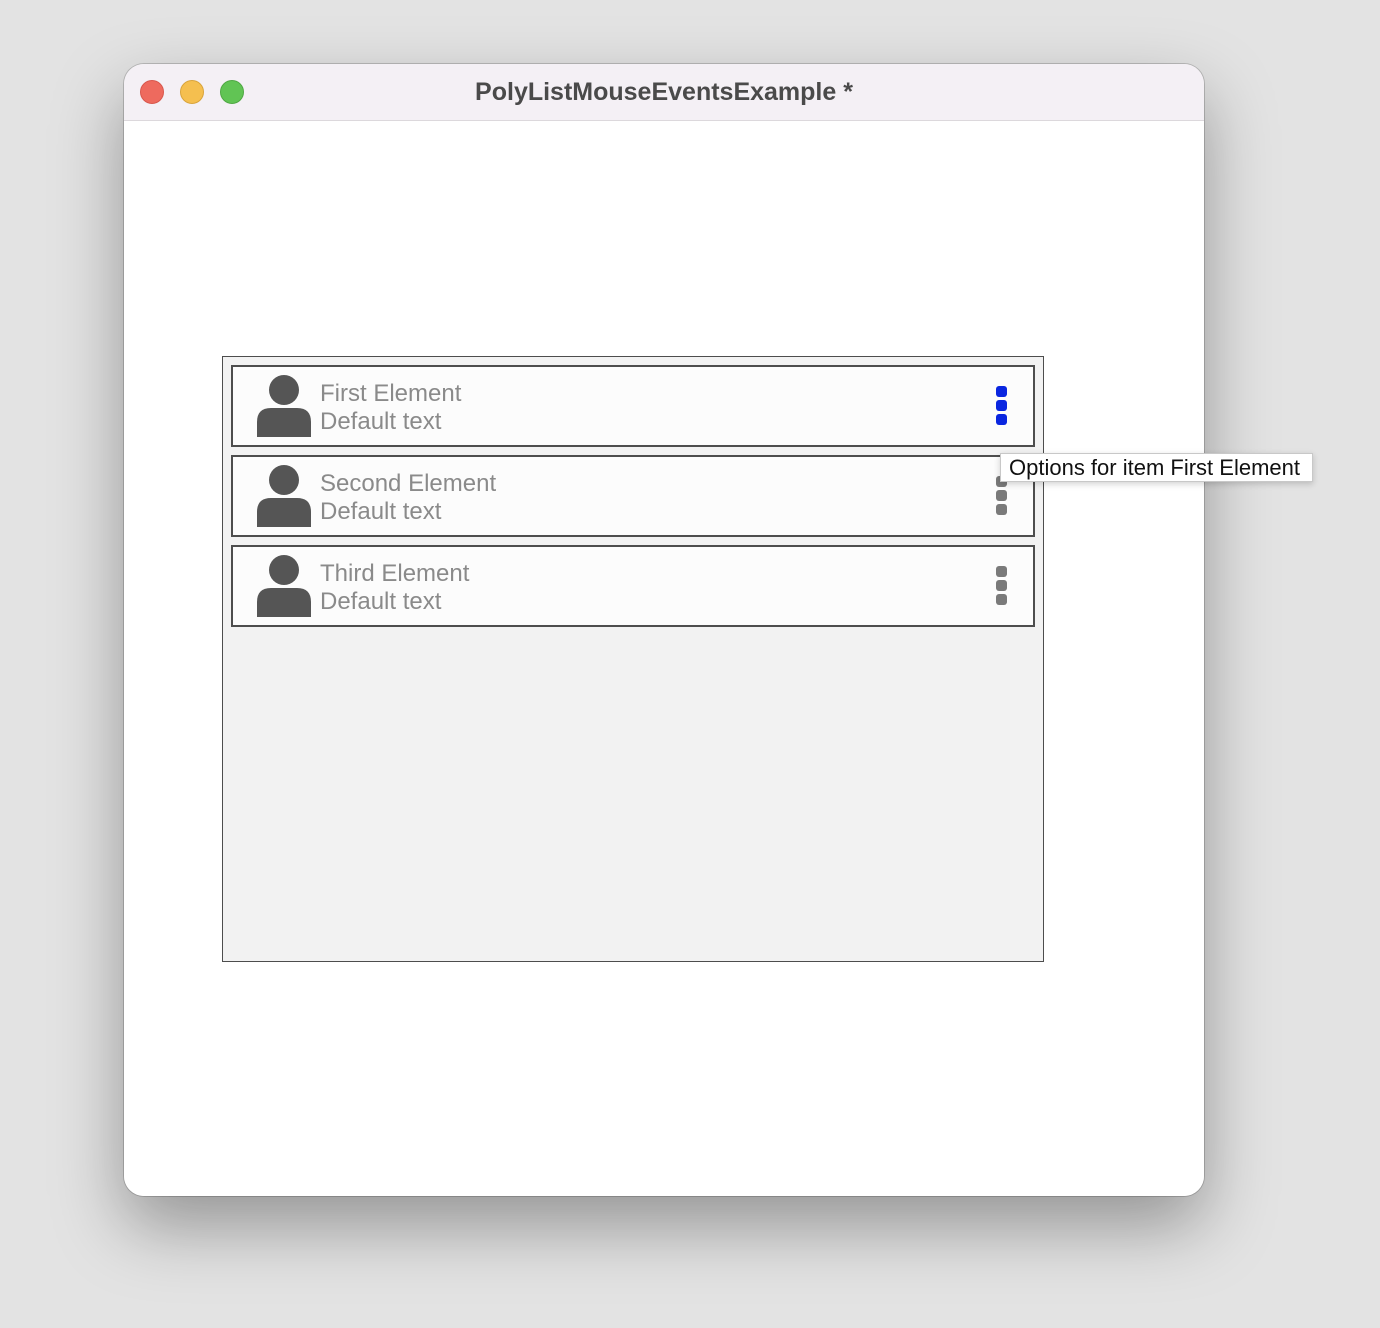 This screenshot has height=1328, width=1380. I want to click on window-title: PolyListMouseEventsExample *, so click(664, 92).